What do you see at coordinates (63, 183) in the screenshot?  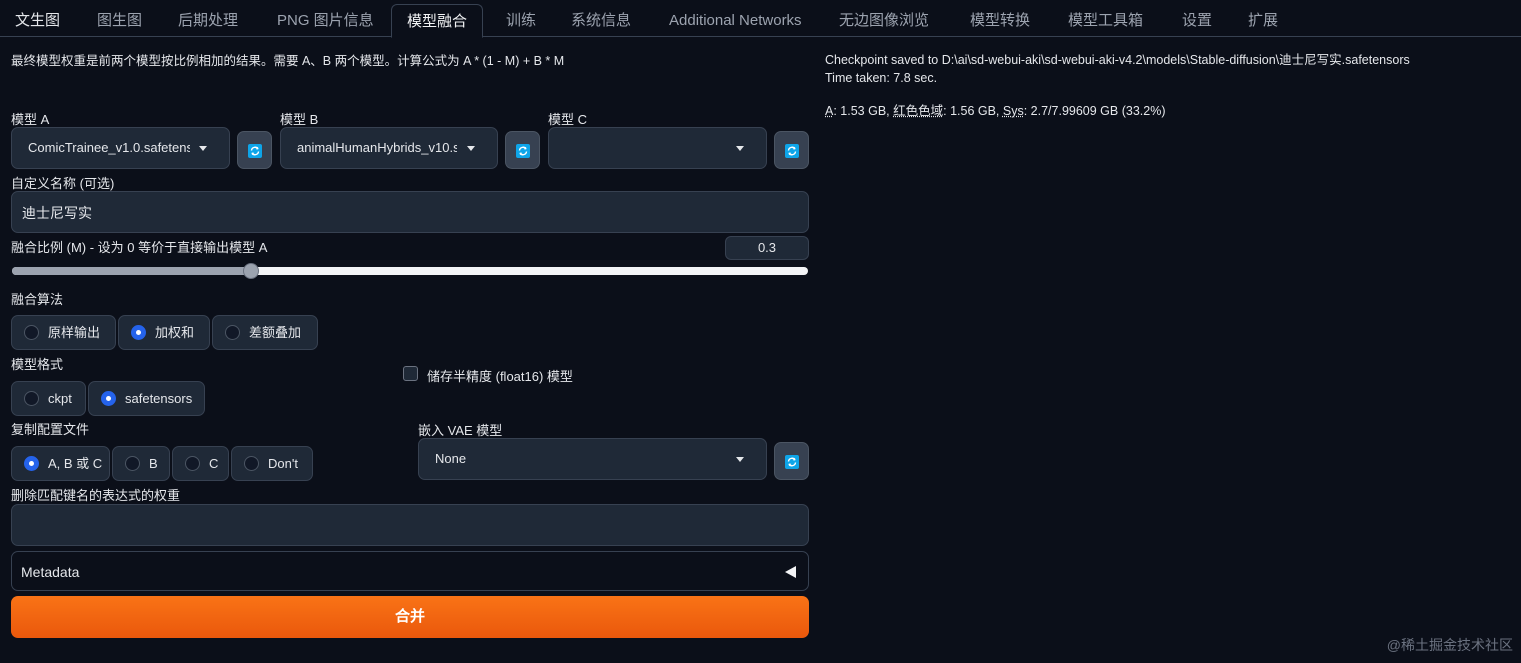 I see `custom-name-label: 自定义名称 (可选)` at bounding box center [63, 183].